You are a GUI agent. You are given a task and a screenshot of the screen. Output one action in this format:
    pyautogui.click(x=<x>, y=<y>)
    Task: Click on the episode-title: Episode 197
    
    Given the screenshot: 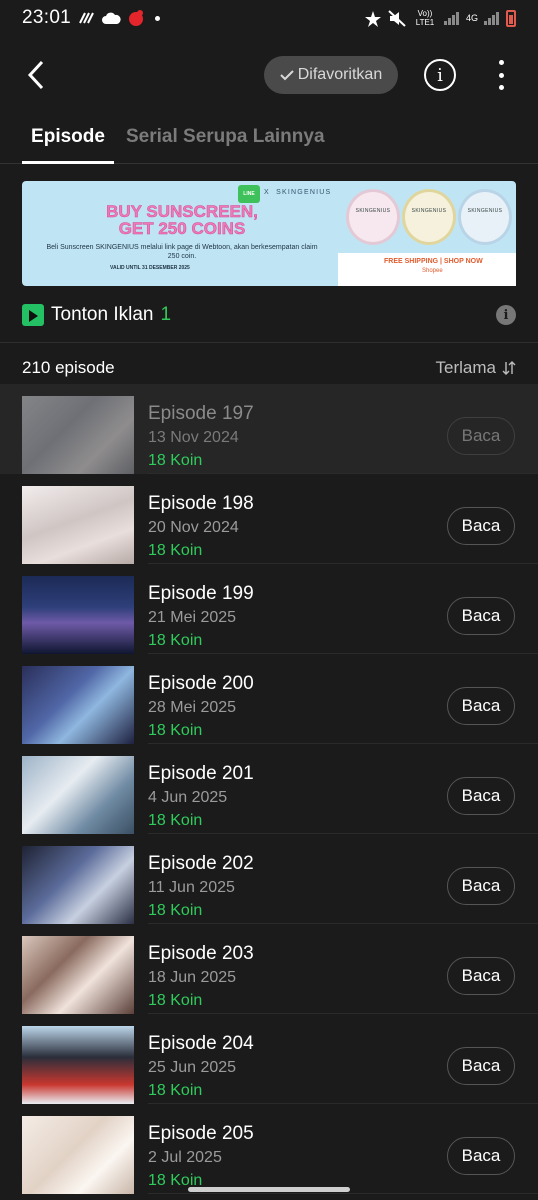 What is the action you would take?
    pyautogui.click(x=201, y=413)
    